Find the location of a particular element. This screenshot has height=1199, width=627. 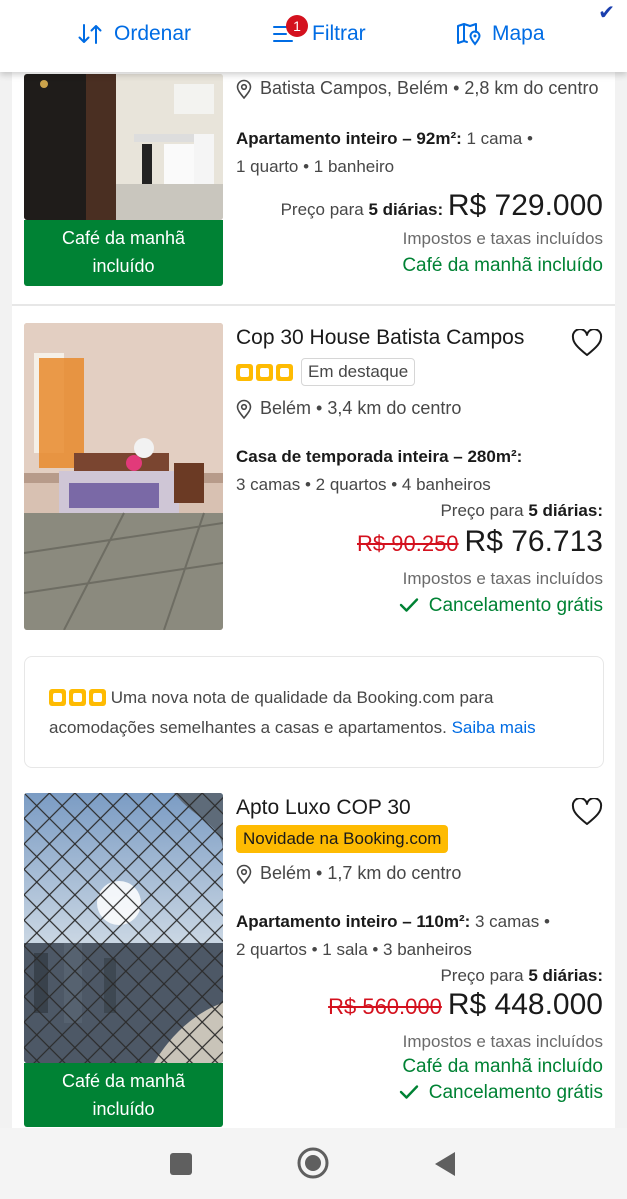

listing-photo-bedroom is located at coordinates (123, 476).